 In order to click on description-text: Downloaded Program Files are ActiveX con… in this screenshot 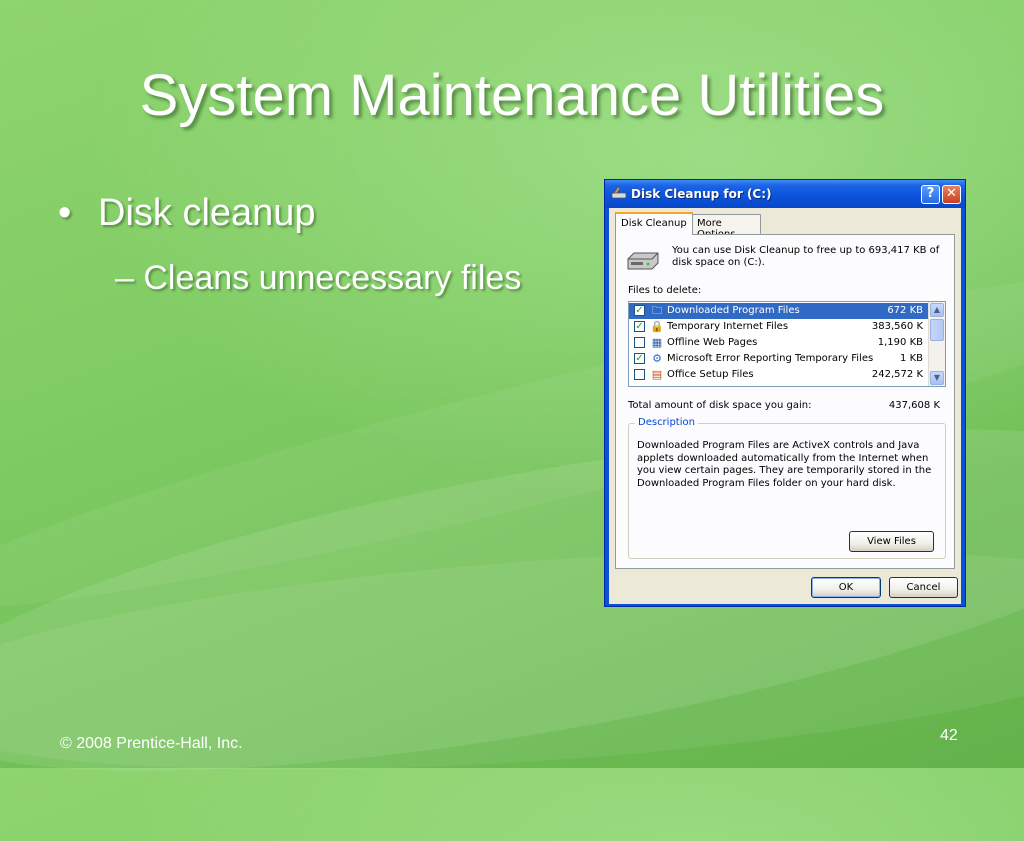, I will do `click(784, 464)`.